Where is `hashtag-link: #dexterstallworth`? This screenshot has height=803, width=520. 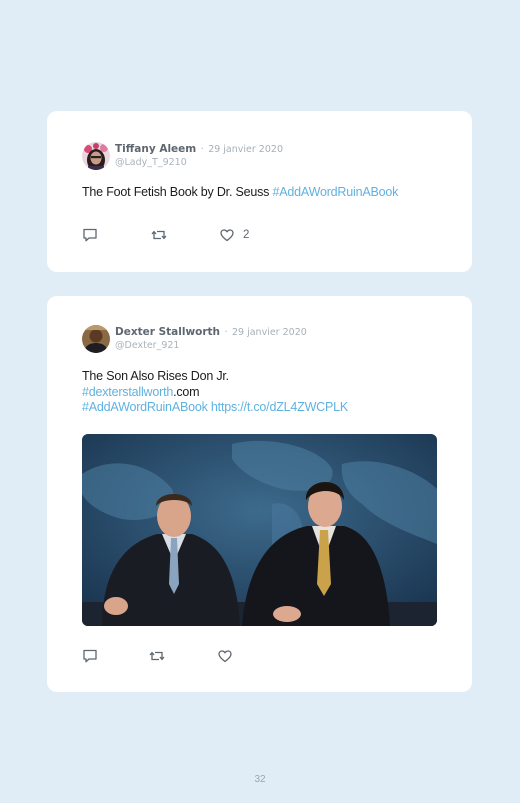 hashtag-link: #dexterstallworth is located at coordinates (127, 392).